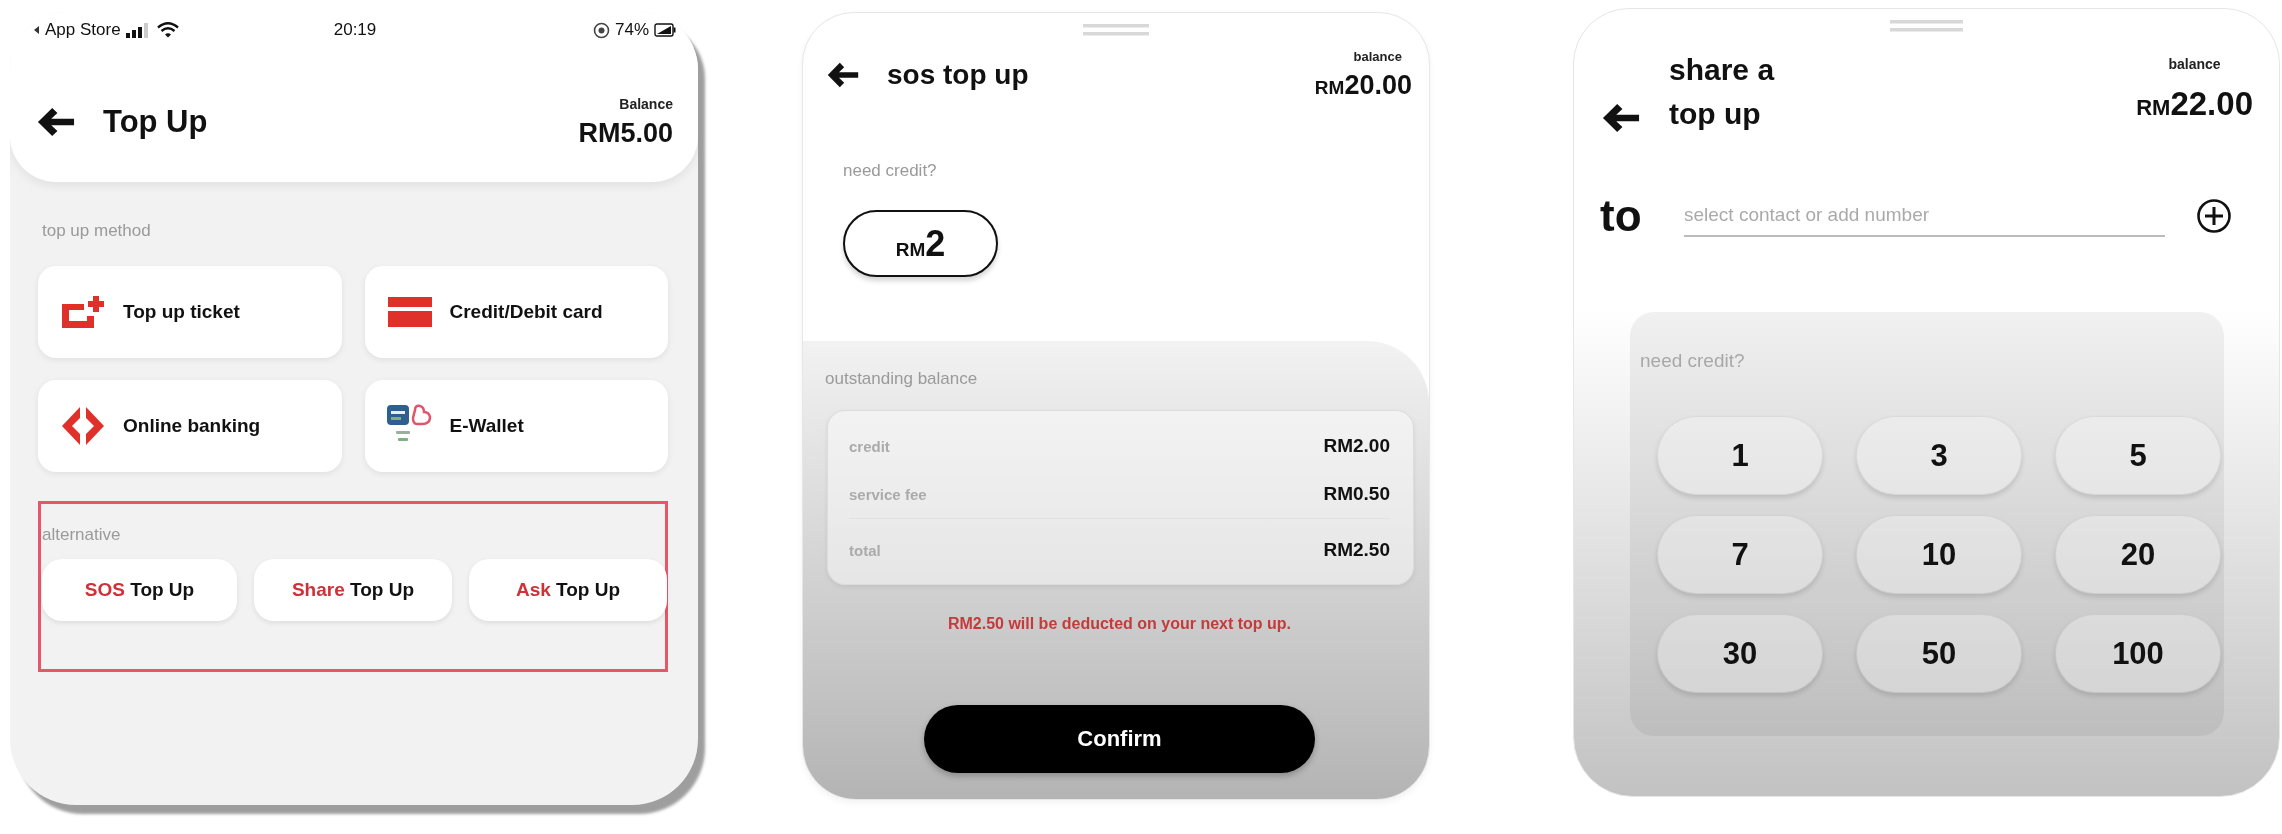 The width and height of the screenshot is (2282, 834). I want to click on deduction-note: RM2.50 will be deducted on your next top up., so click(1119, 624).